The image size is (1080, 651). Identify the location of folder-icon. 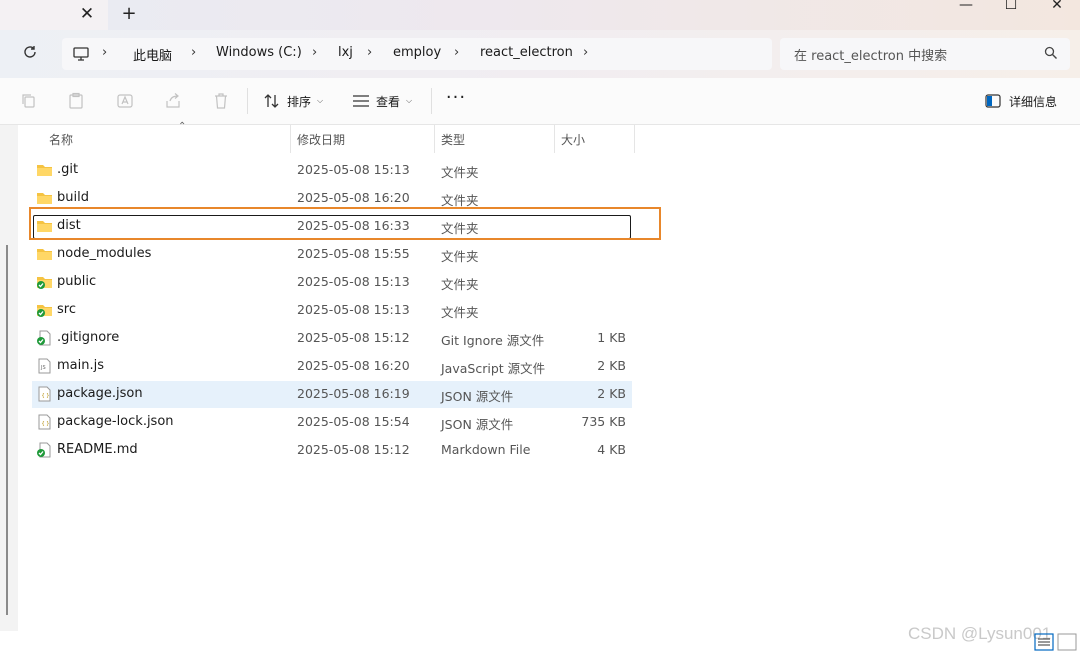
(44, 198).